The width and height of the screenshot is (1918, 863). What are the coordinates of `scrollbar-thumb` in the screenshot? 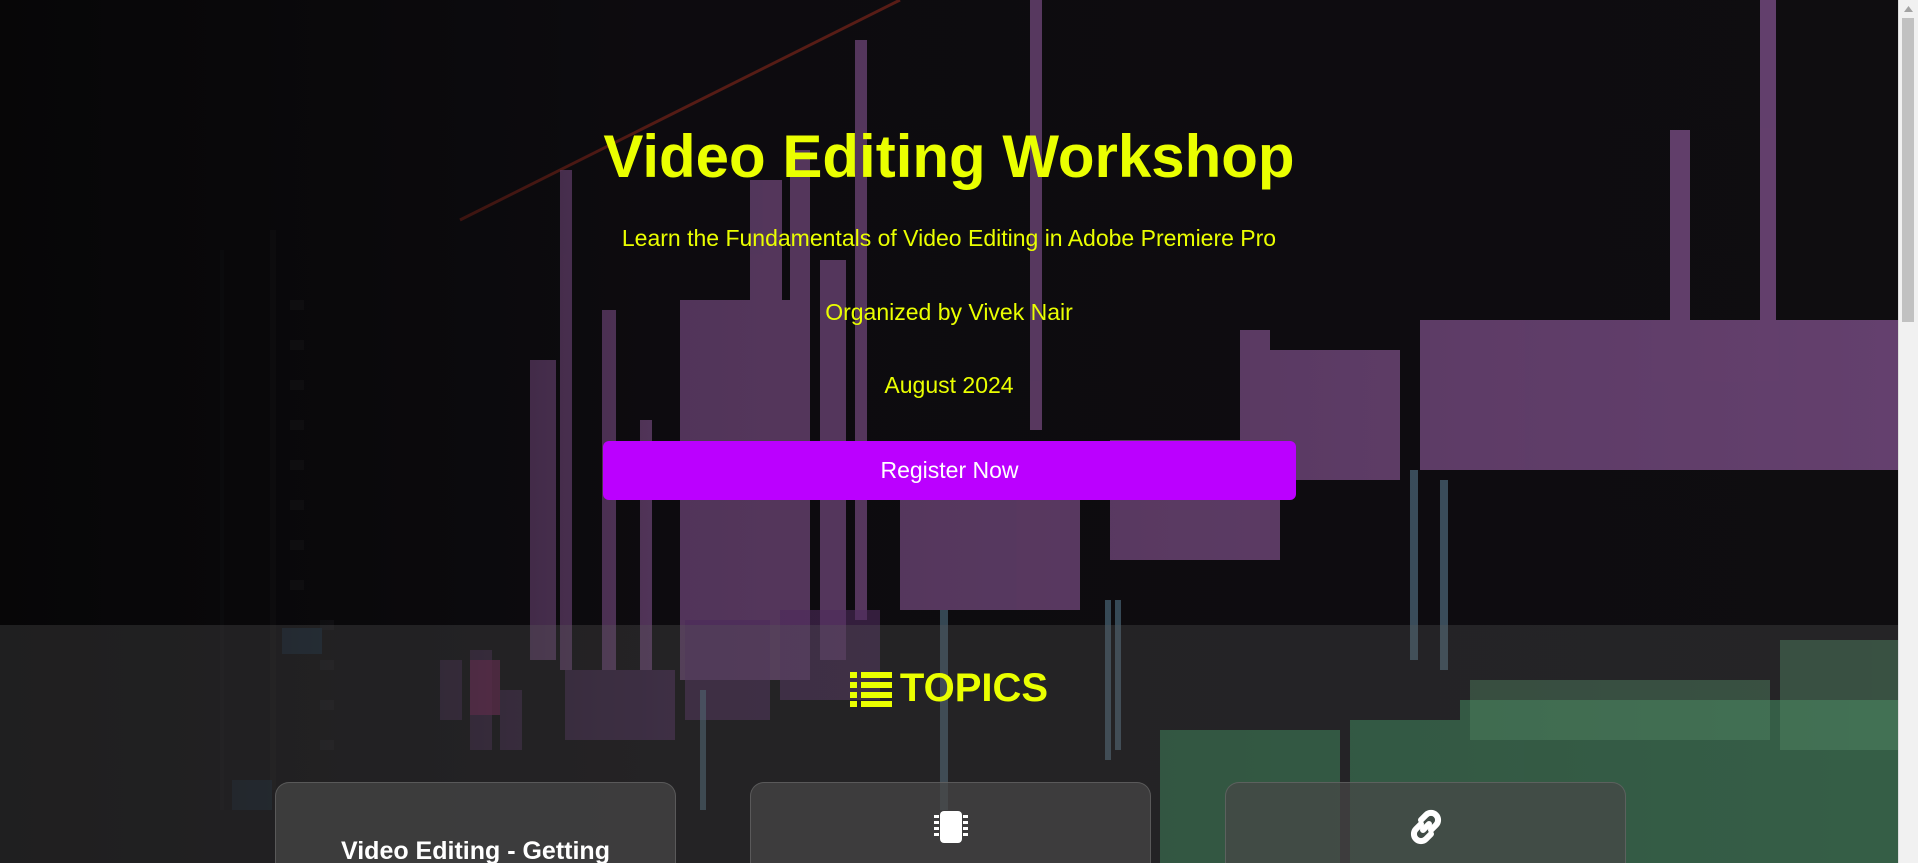 It's located at (1908, 170).